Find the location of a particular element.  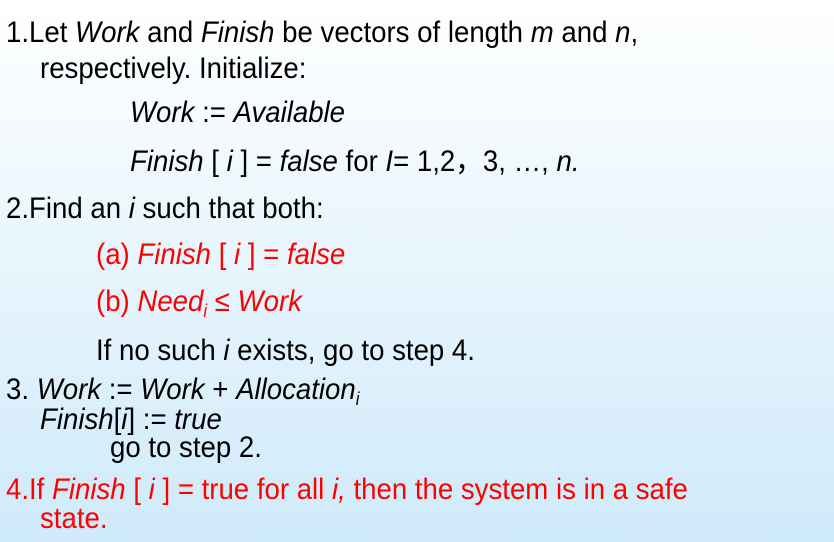

condition-b: (b) Needi ≤ Work is located at coordinates (199, 302).